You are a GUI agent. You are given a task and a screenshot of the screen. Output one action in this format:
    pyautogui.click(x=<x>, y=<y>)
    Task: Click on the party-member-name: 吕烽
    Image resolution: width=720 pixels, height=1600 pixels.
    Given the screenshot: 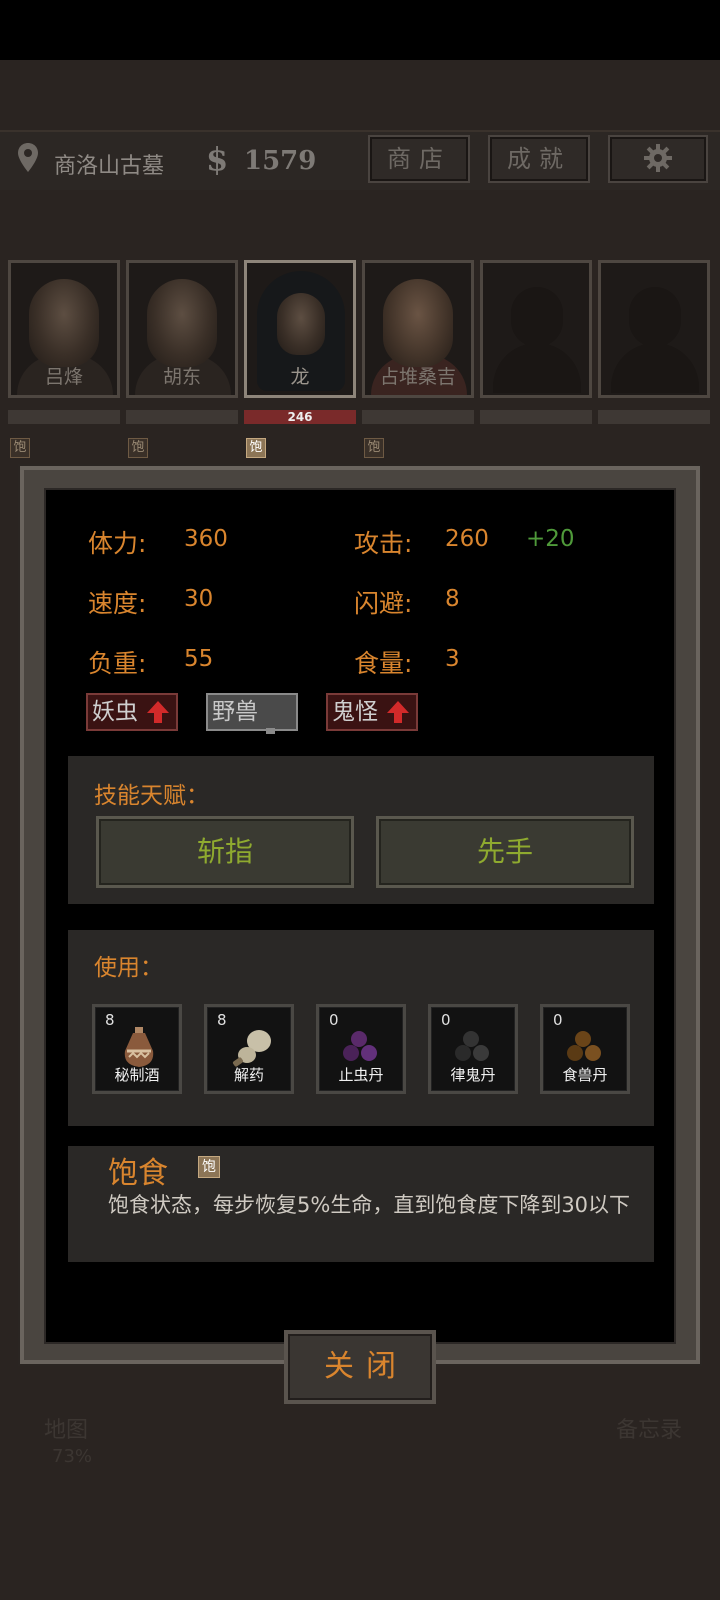 What is the action you would take?
    pyautogui.click(x=63, y=377)
    